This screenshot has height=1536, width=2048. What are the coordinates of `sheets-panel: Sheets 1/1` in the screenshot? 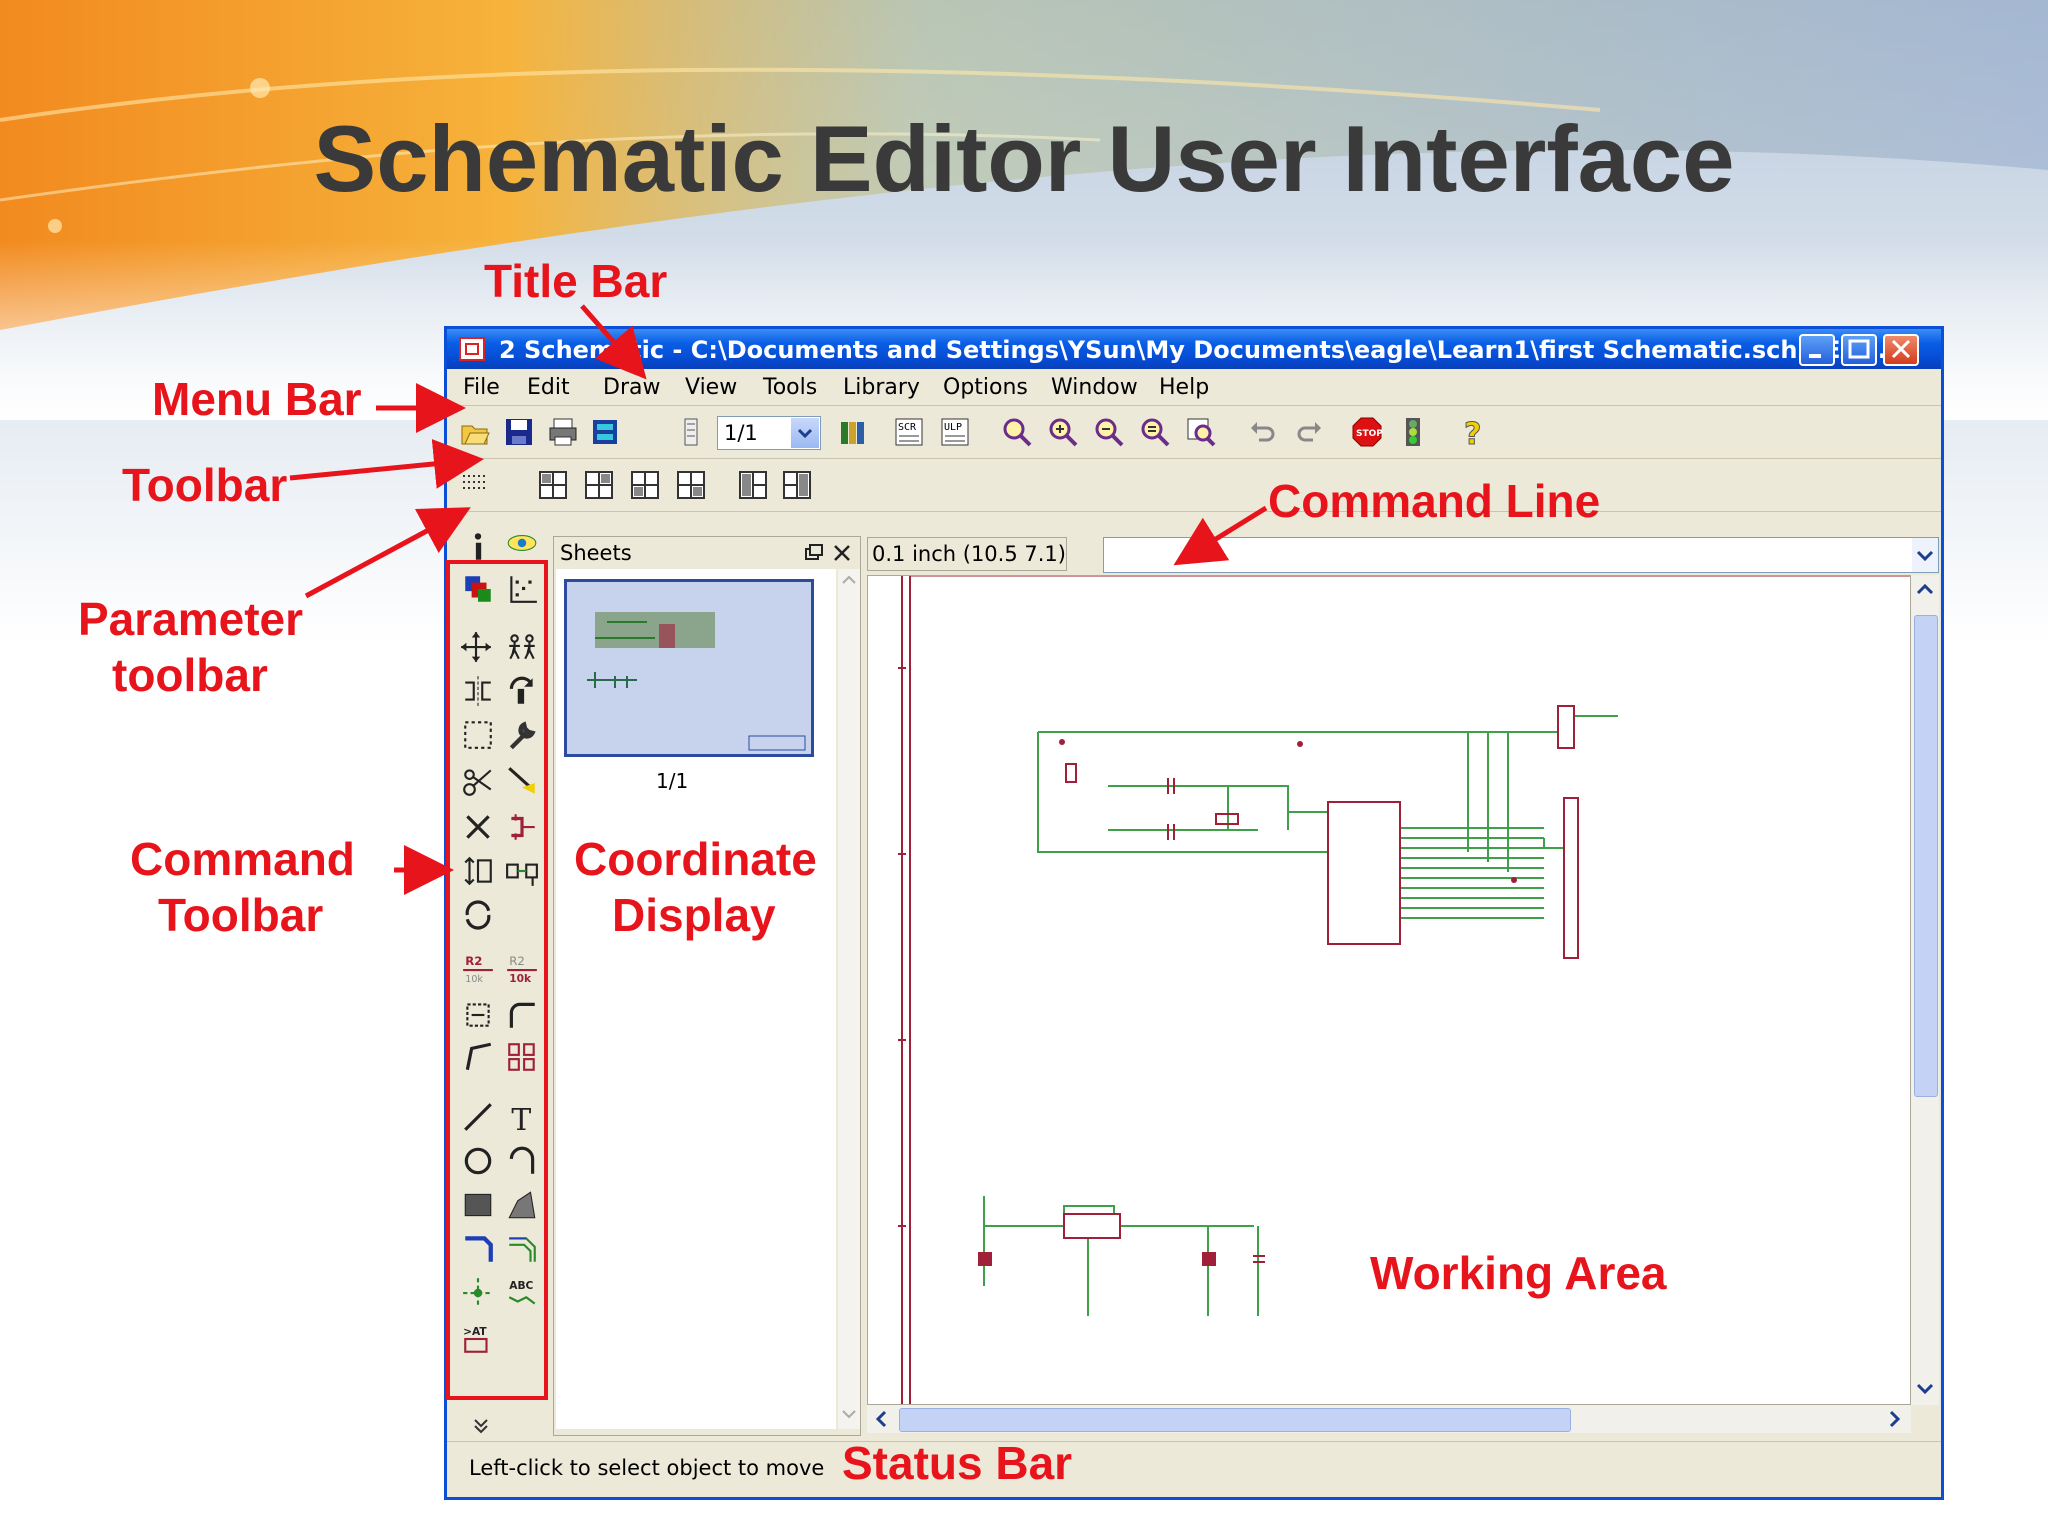 It's located at (707, 986).